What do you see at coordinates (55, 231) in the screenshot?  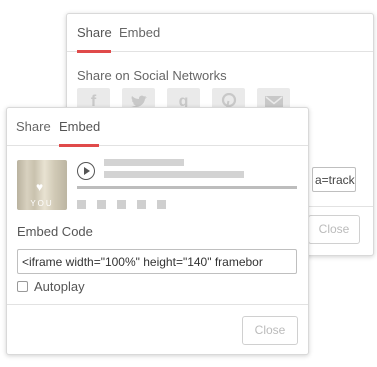 I see `embed-code-label: Embed Code` at bounding box center [55, 231].